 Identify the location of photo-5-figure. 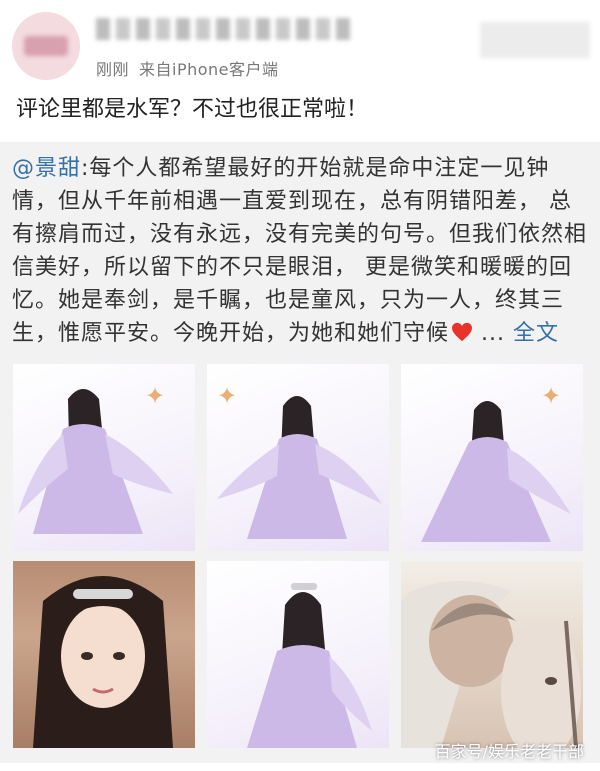
(309, 665).